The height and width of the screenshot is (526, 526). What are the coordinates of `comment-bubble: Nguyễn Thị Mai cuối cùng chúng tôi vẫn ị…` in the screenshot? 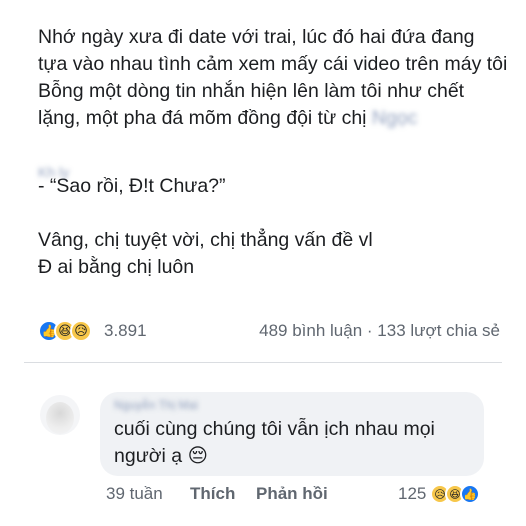 It's located at (292, 434).